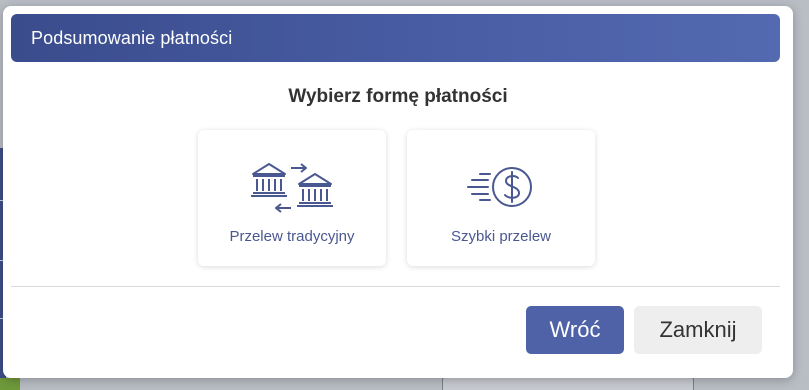 This screenshot has width=809, height=390. I want to click on background-accent, so click(10, 384).